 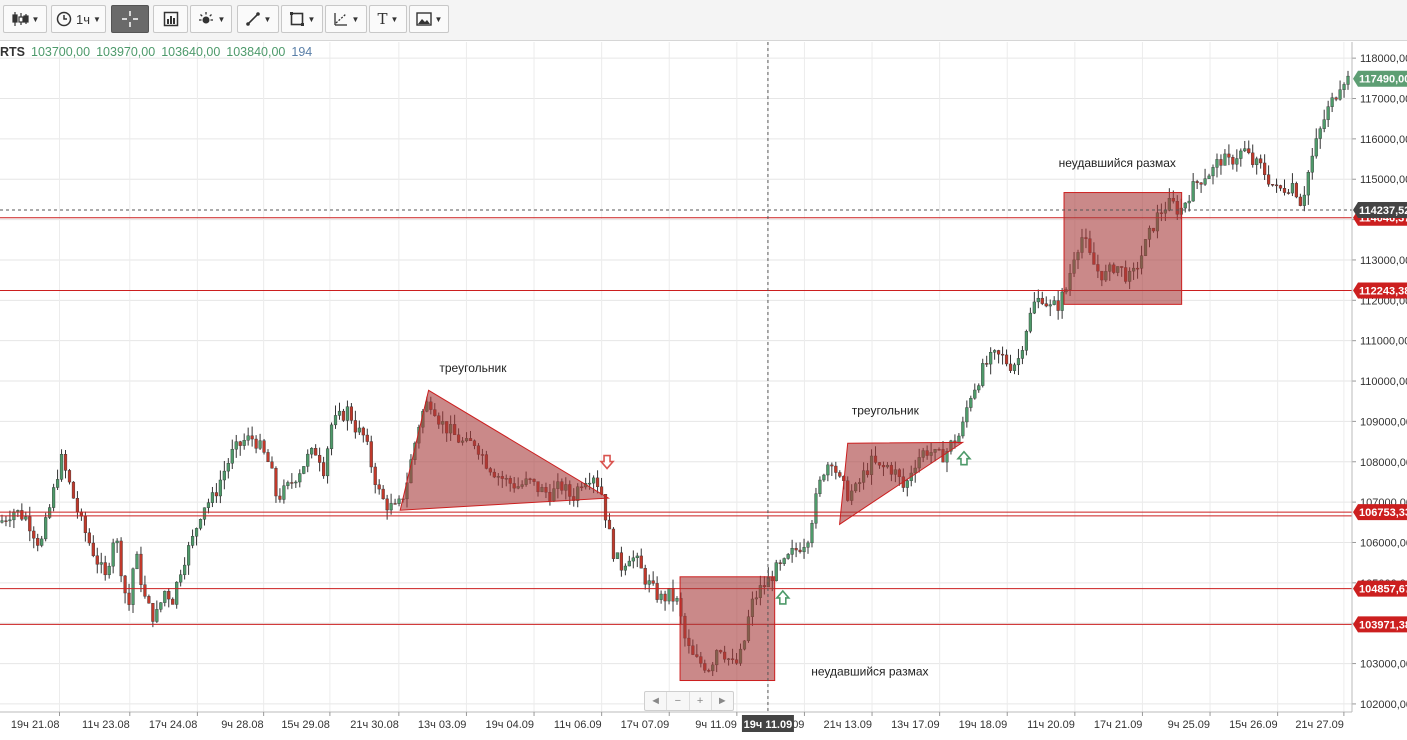 What do you see at coordinates (678, 701) in the screenshot?
I see `zoom-out-button: −` at bounding box center [678, 701].